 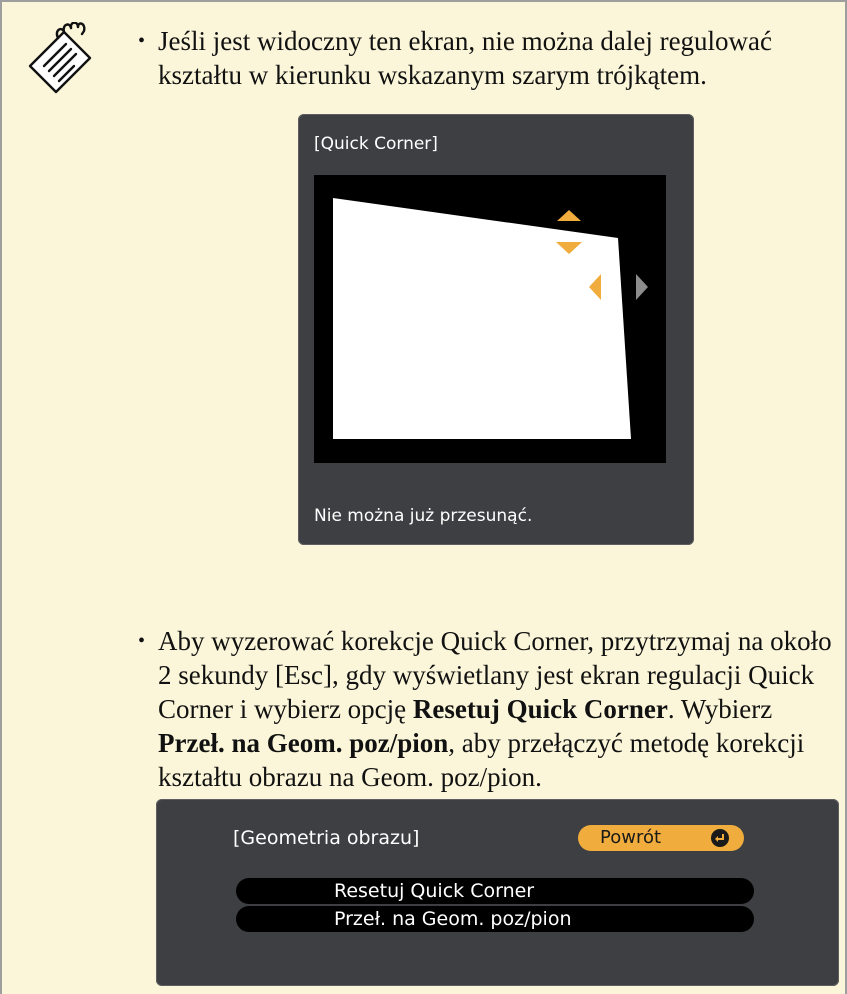 What do you see at coordinates (453, 919) in the screenshot?
I see `menu-item-label: Przeł. na Geom. poz/pion` at bounding box center [453, 919].